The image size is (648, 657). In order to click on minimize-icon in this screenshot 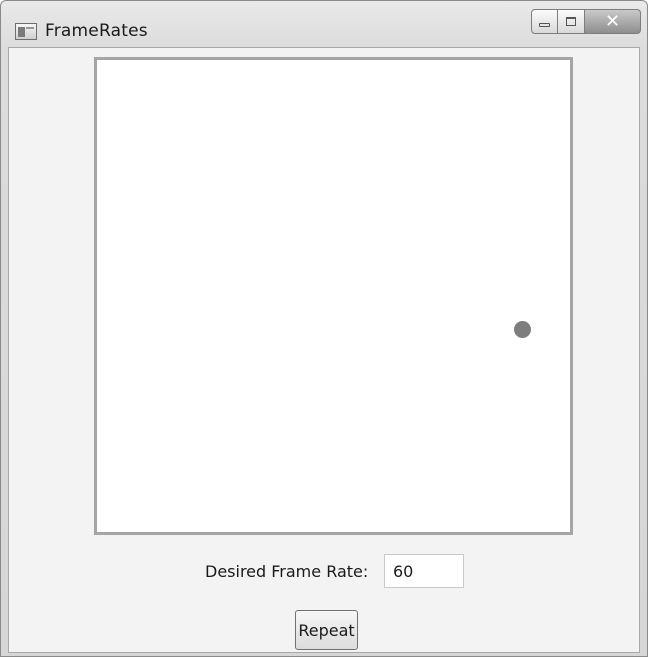, I will do `click(544, 24)`.